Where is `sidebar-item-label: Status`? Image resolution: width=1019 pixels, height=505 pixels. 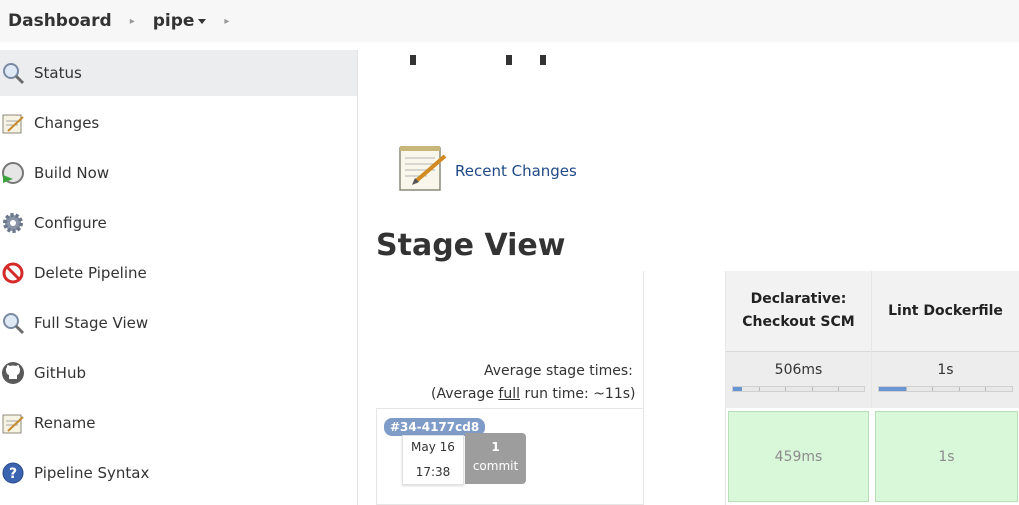
sidebar-item-label: Status is located at coordinates (58, 73).